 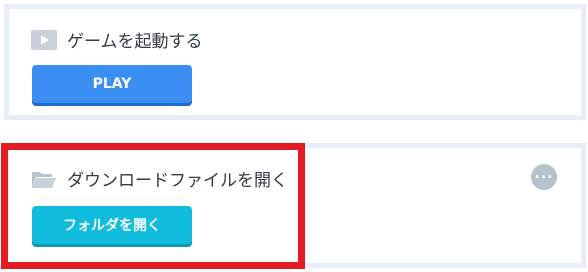 What do you see at coordinates (44, 179) in the screenshot?
I see `folder-icon` at bounding box center [44, 179].